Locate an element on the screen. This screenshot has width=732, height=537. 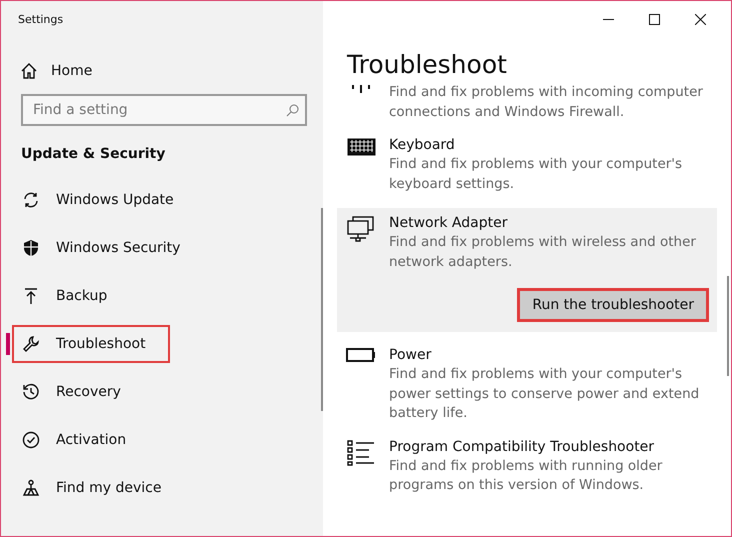
troubleshooter-item: Network Adapter Find and fix problems with wireless and other network adapters. Run the troubleshooter is located at coordinates (527, 270).